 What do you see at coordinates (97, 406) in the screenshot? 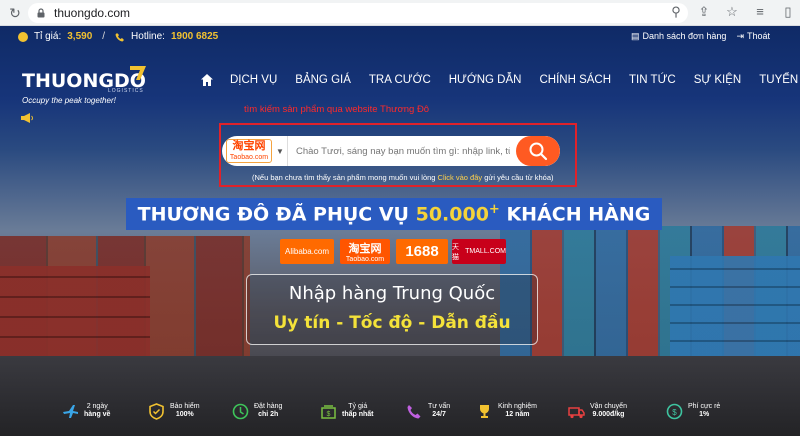
I see `feature-line1: 2 ngày` at bounding box center [97, 406].